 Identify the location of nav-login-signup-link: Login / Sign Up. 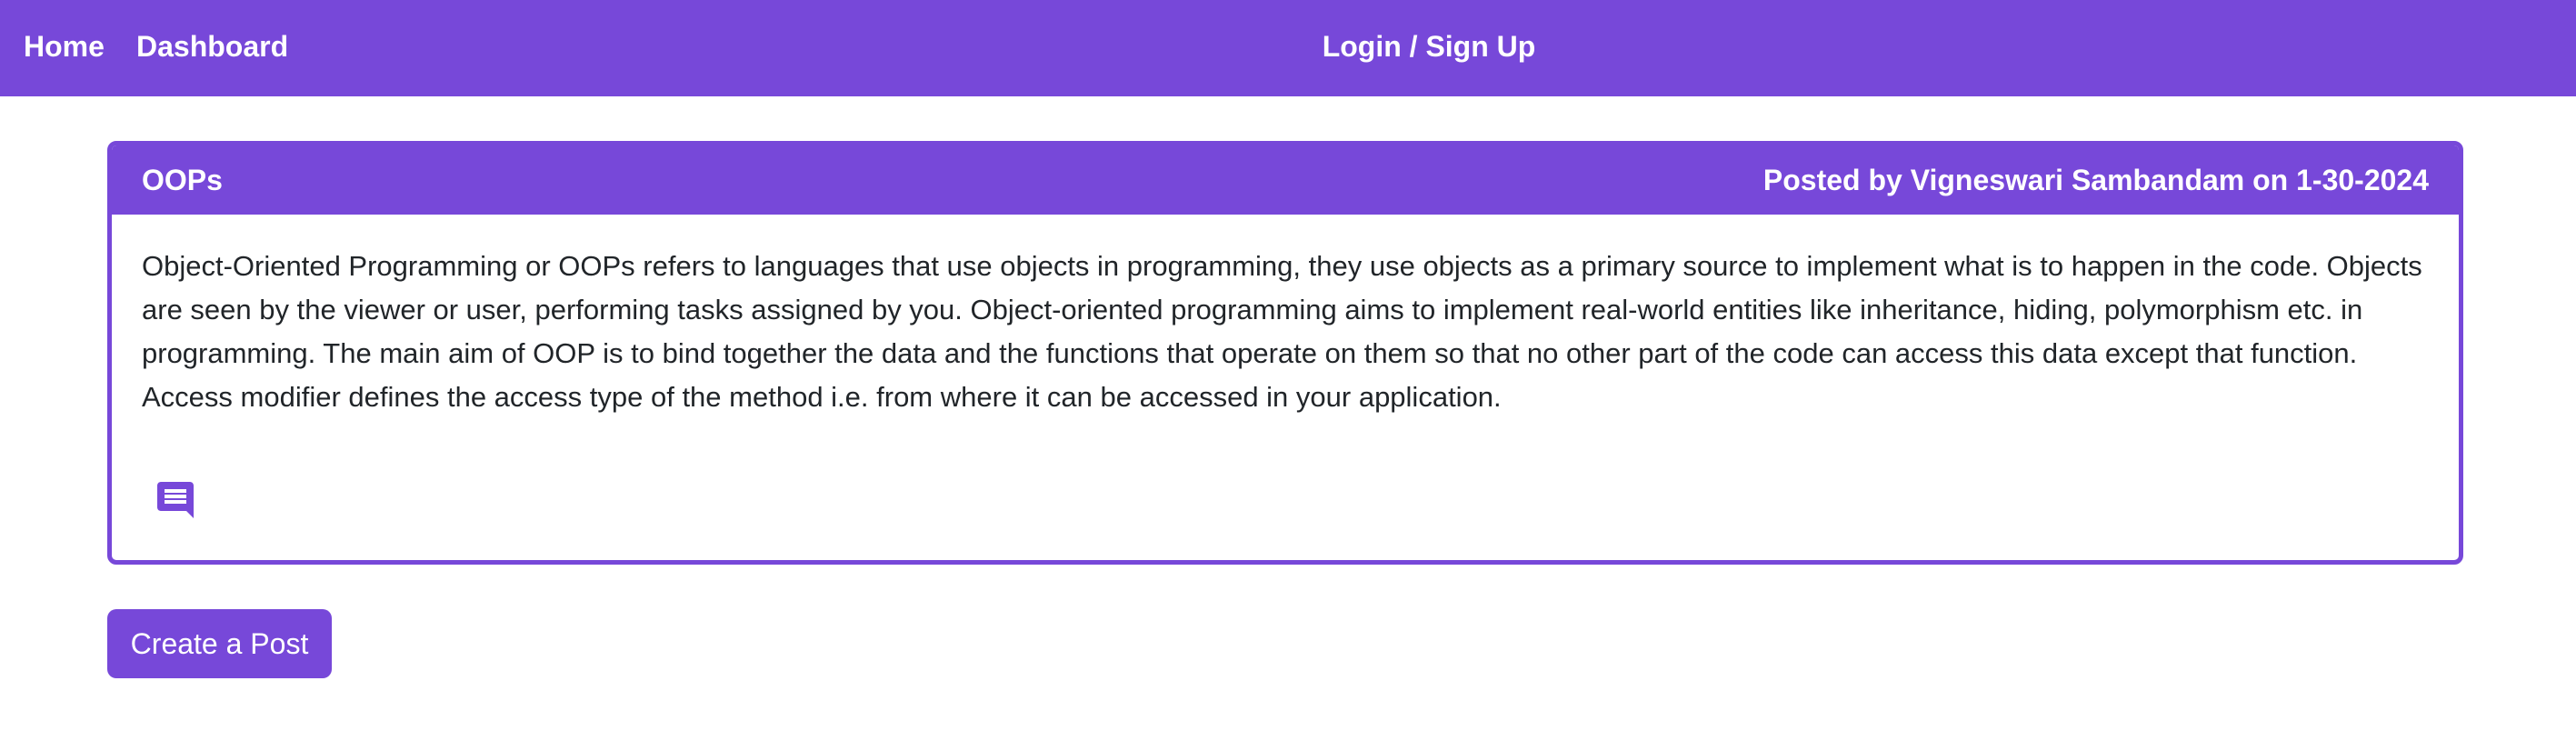
(1429, 47).